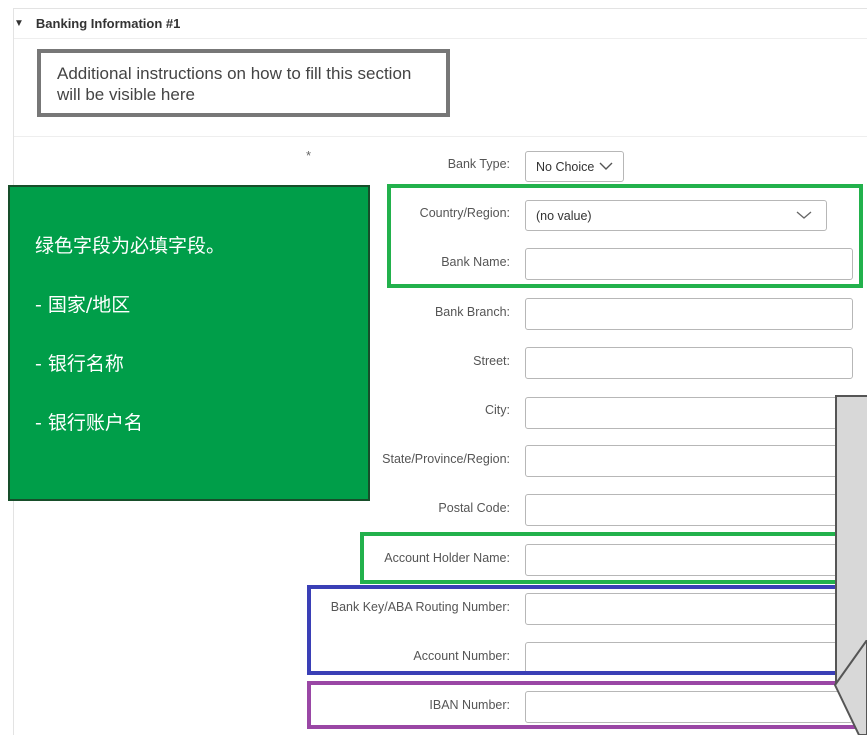  I want to click on chevron-down-icon, so click(606, 167).